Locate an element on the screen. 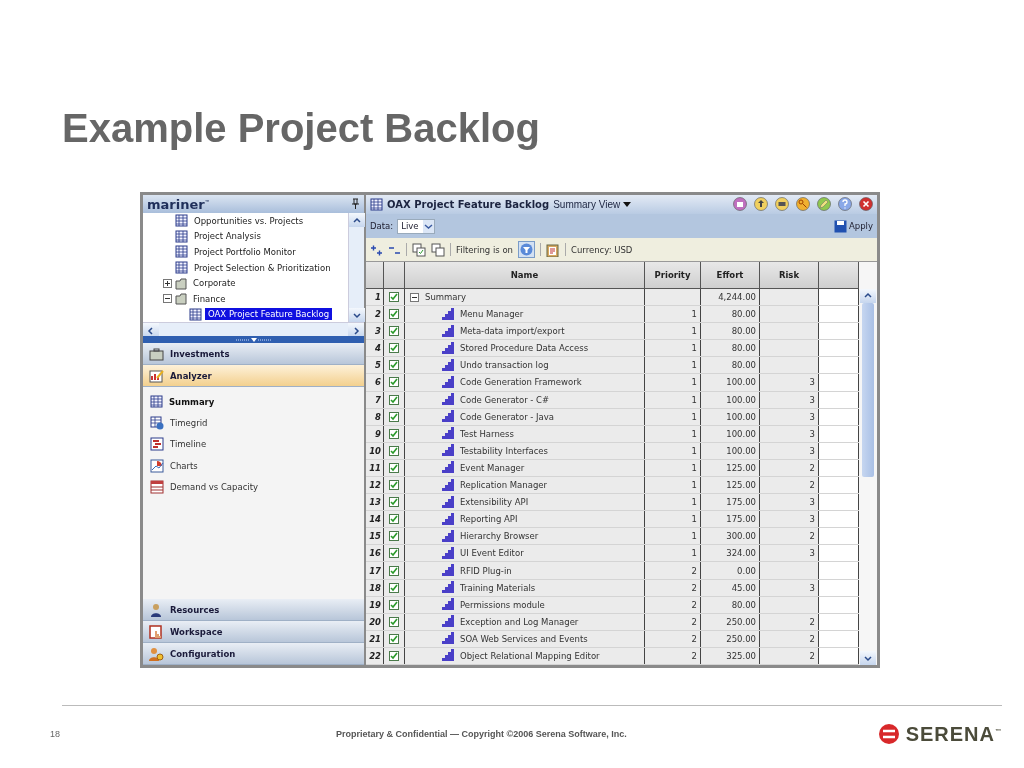 The width and height of the screenshot is (1024, 768). row-number: 4 is located at coordinates (375, 348).